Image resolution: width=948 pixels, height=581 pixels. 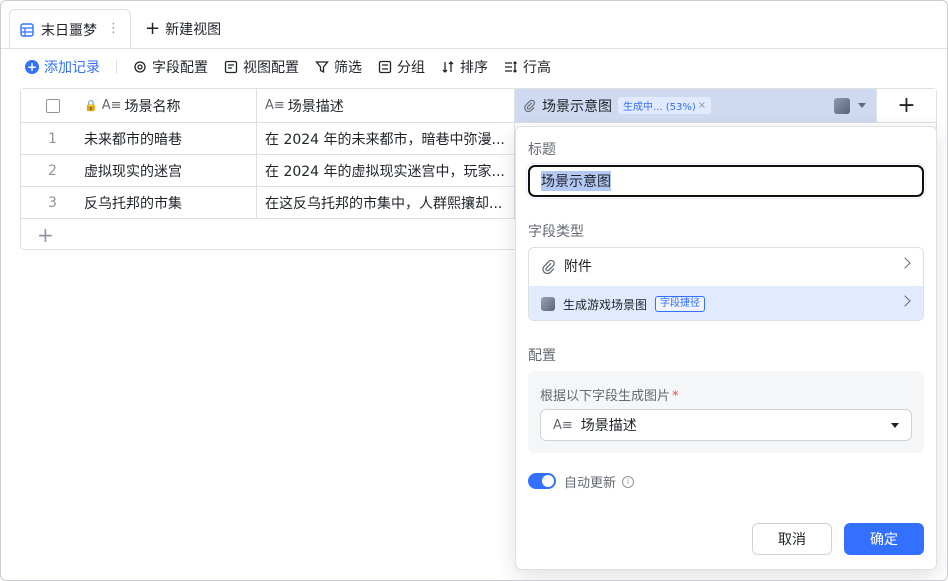 I want to click on field-config-button: 字段配置, so click(x=170, y=67).